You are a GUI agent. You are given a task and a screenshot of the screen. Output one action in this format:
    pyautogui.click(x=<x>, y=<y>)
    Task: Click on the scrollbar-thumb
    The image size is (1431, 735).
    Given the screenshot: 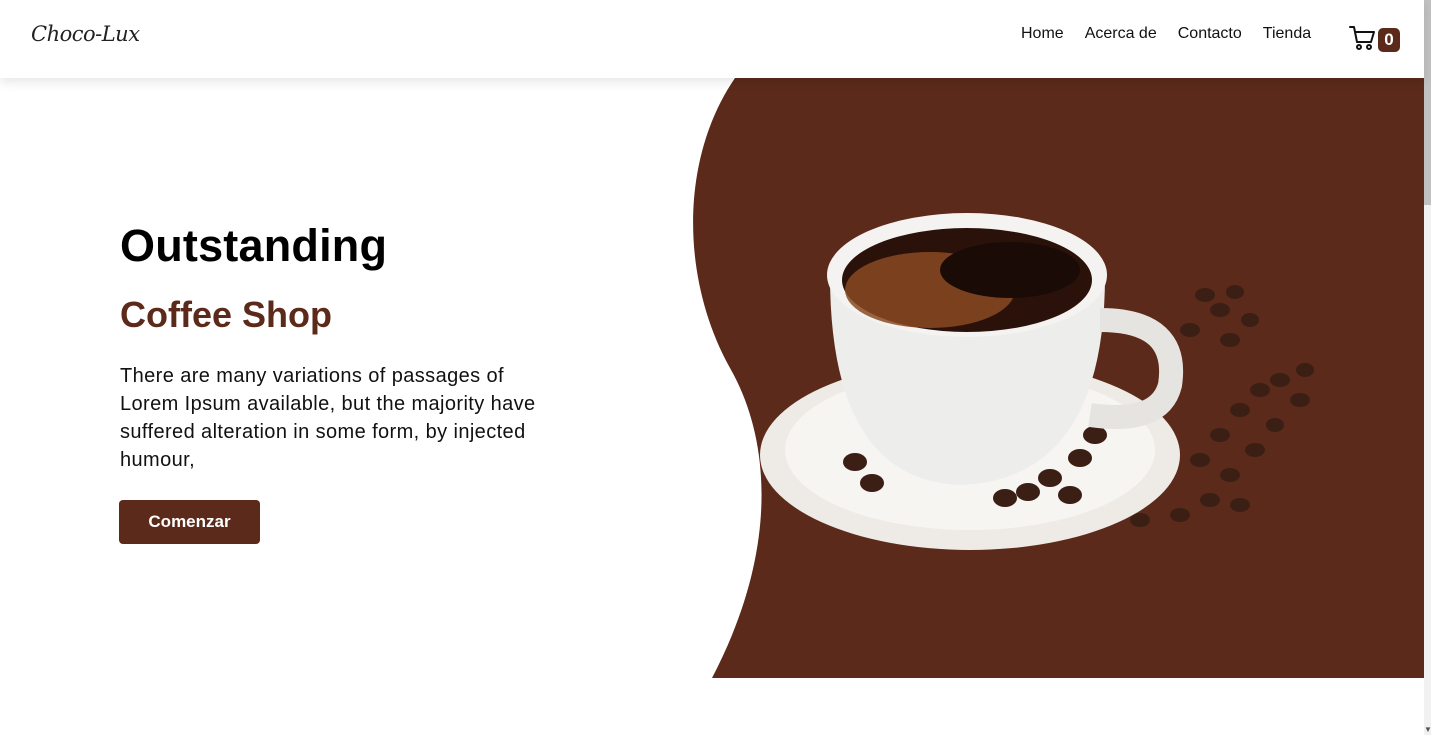 What is the action you would take?
    pyautogui.click(x=1427, y=102)
    